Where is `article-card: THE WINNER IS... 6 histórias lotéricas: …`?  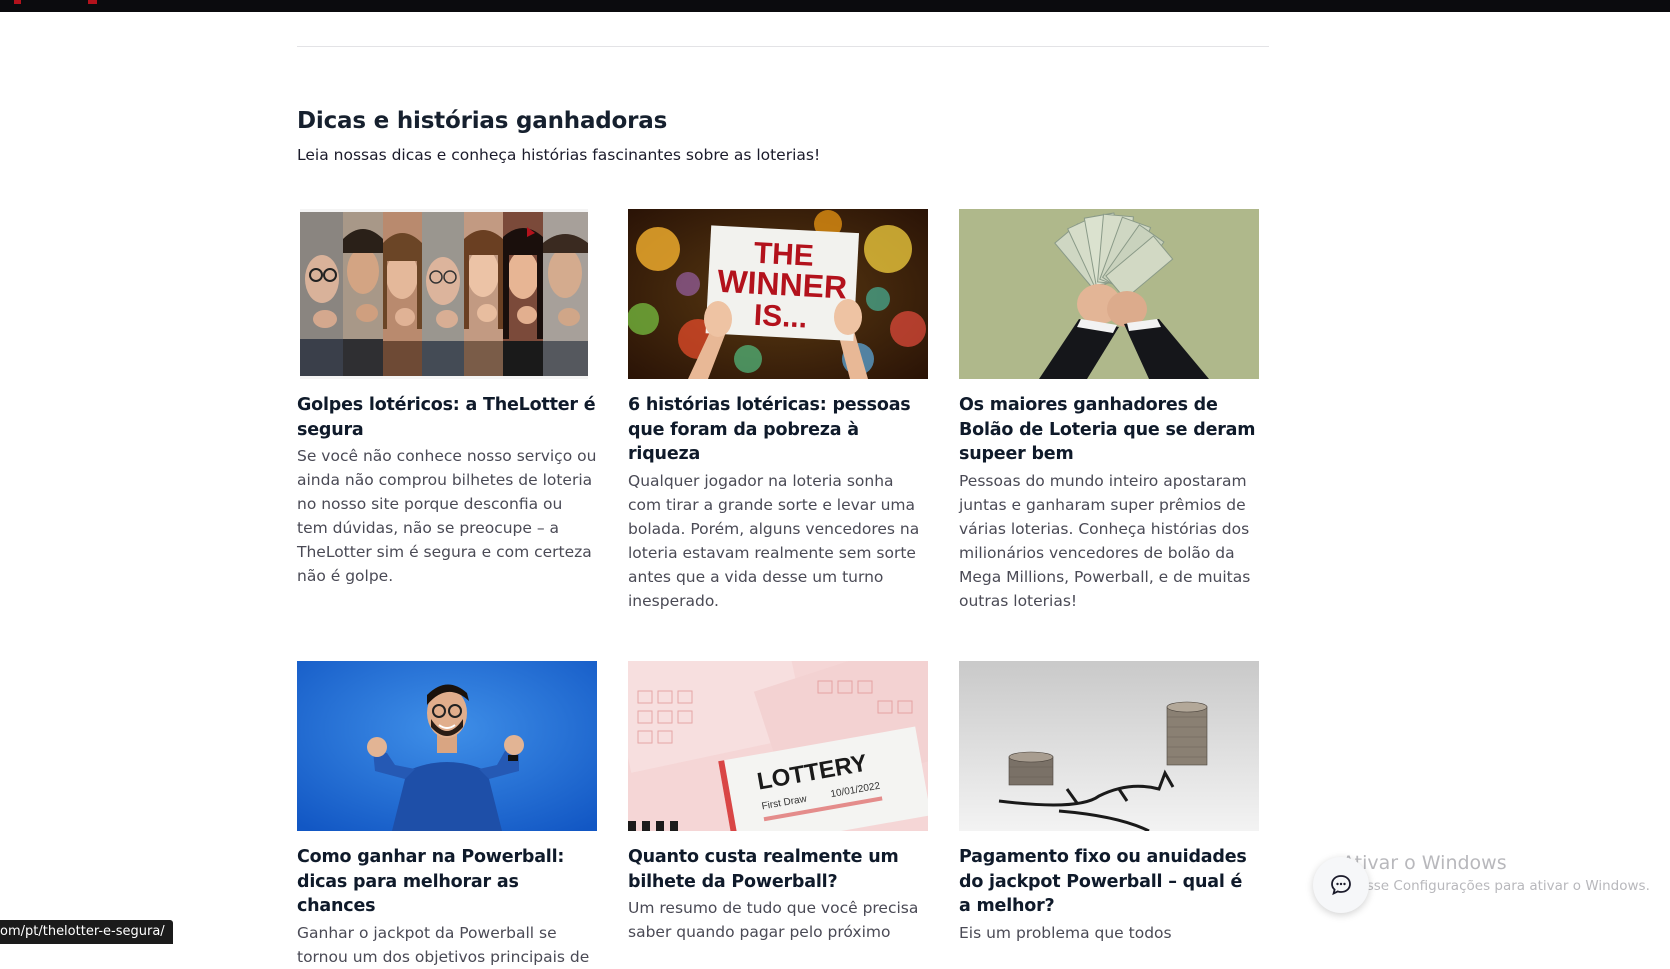 article-card: THE WINNER IS... 6 histórias lotéricas: … is located at coordinates (778, 411).